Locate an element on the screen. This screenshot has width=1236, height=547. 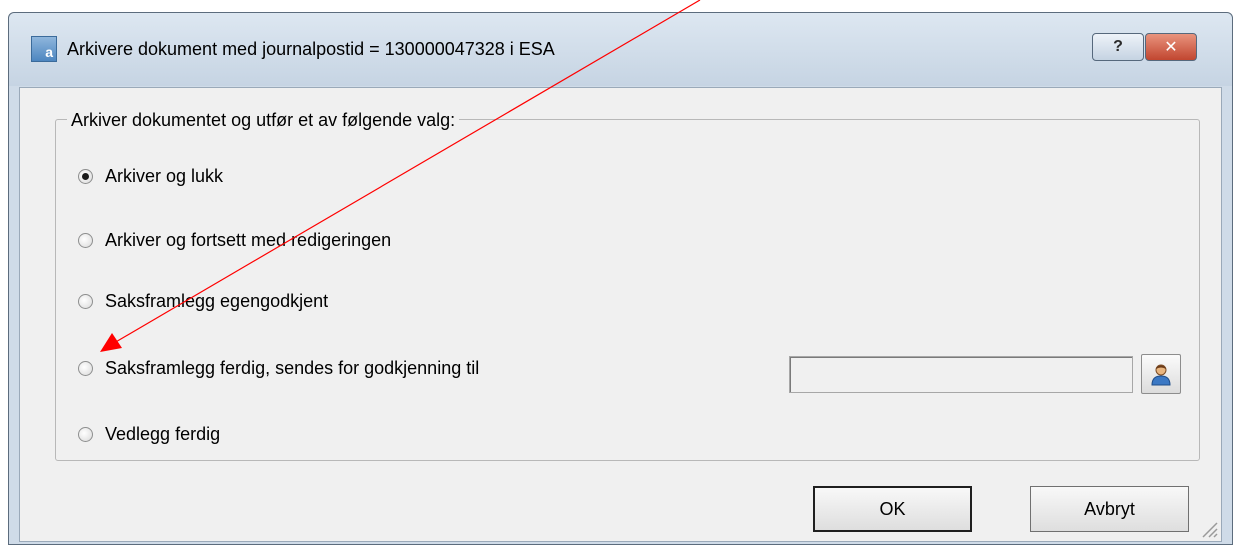
radio-label: Saksframlegg egengodkjent is located at coordinates (217, 300).